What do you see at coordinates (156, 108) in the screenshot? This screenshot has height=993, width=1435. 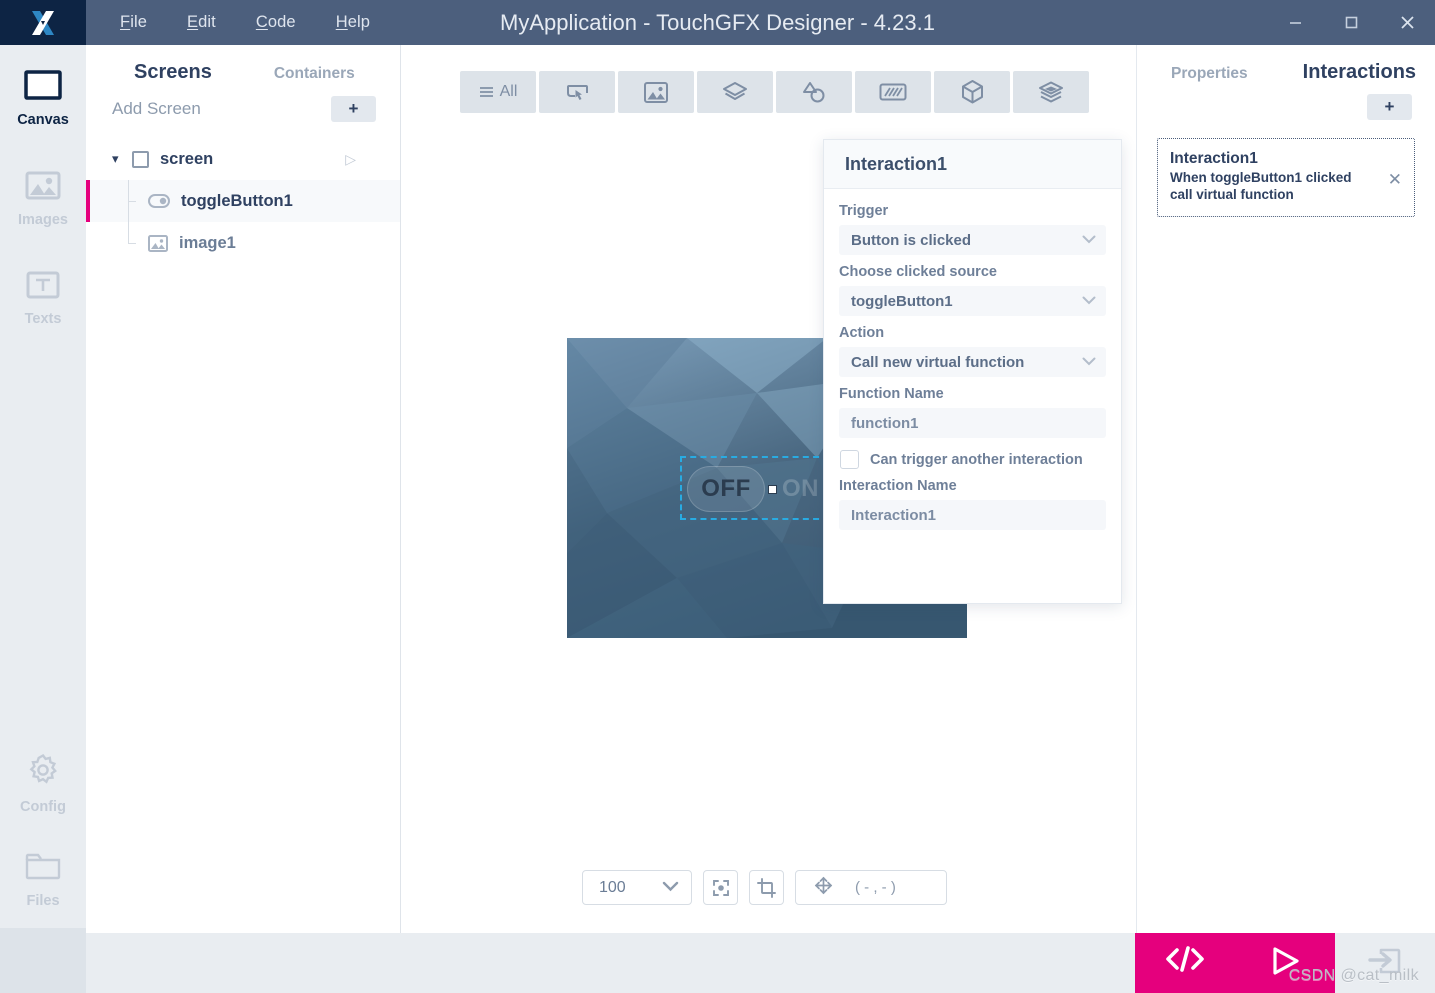 I see `add-screen-label: Add Screen` at bounding box center [156, 108].